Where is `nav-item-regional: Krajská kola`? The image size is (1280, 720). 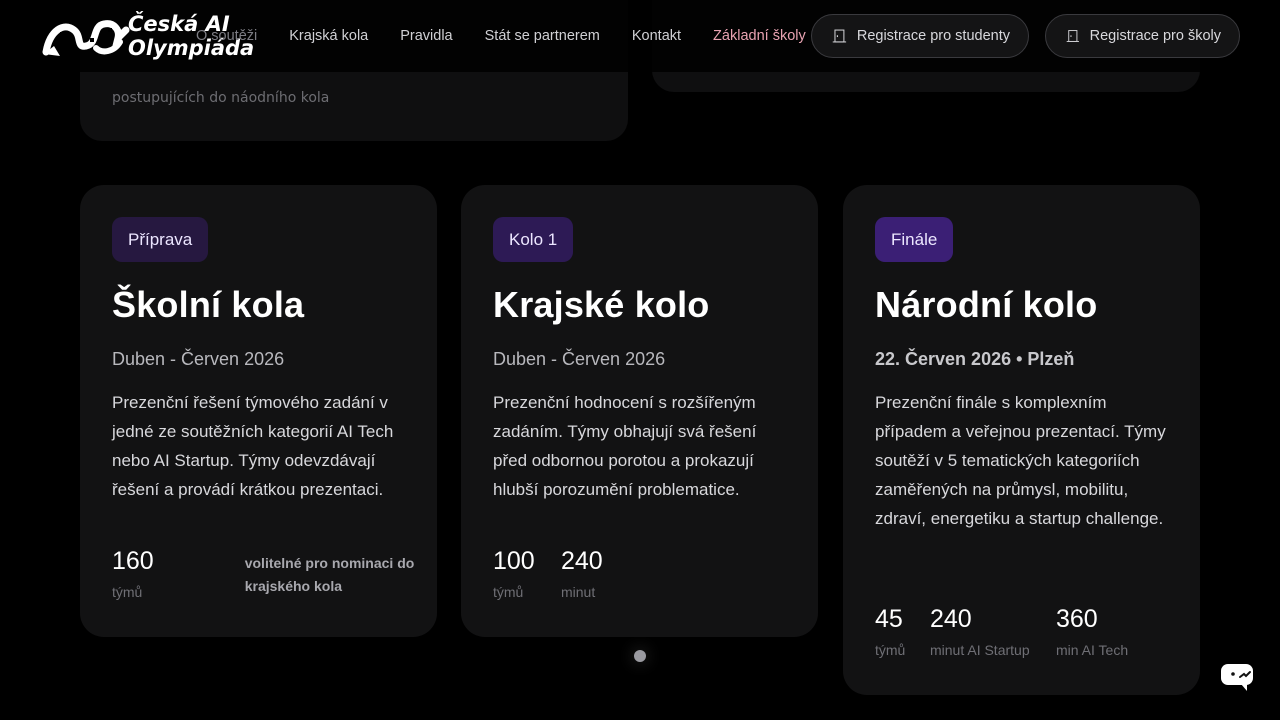 nav-item-regional: Krajská kola is located at coordinates (328, 36).